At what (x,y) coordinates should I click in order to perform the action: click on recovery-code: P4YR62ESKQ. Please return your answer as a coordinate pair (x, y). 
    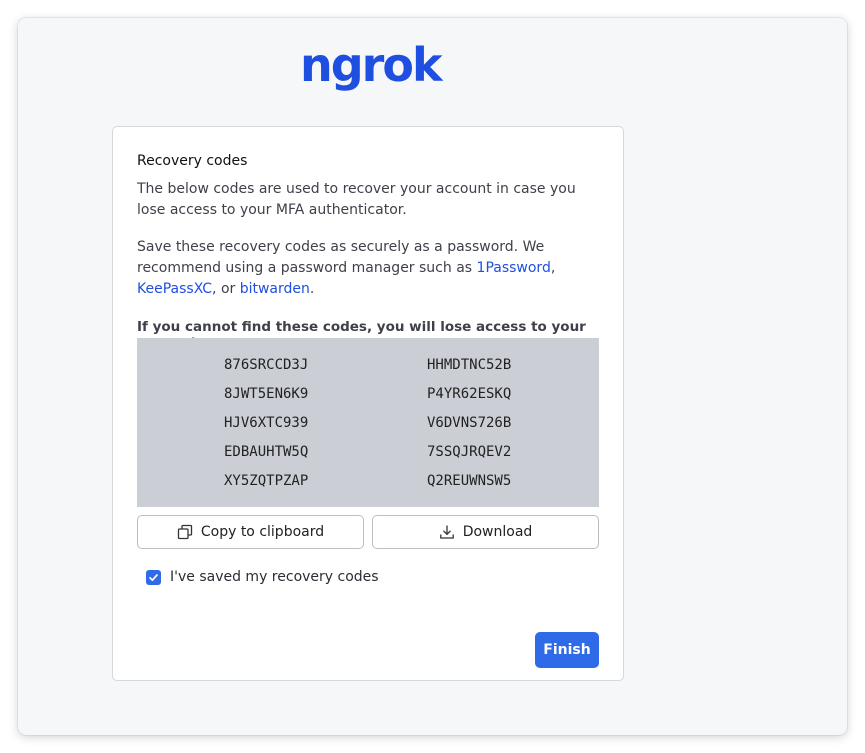
    Looking at the image, I should click on (469, 394).